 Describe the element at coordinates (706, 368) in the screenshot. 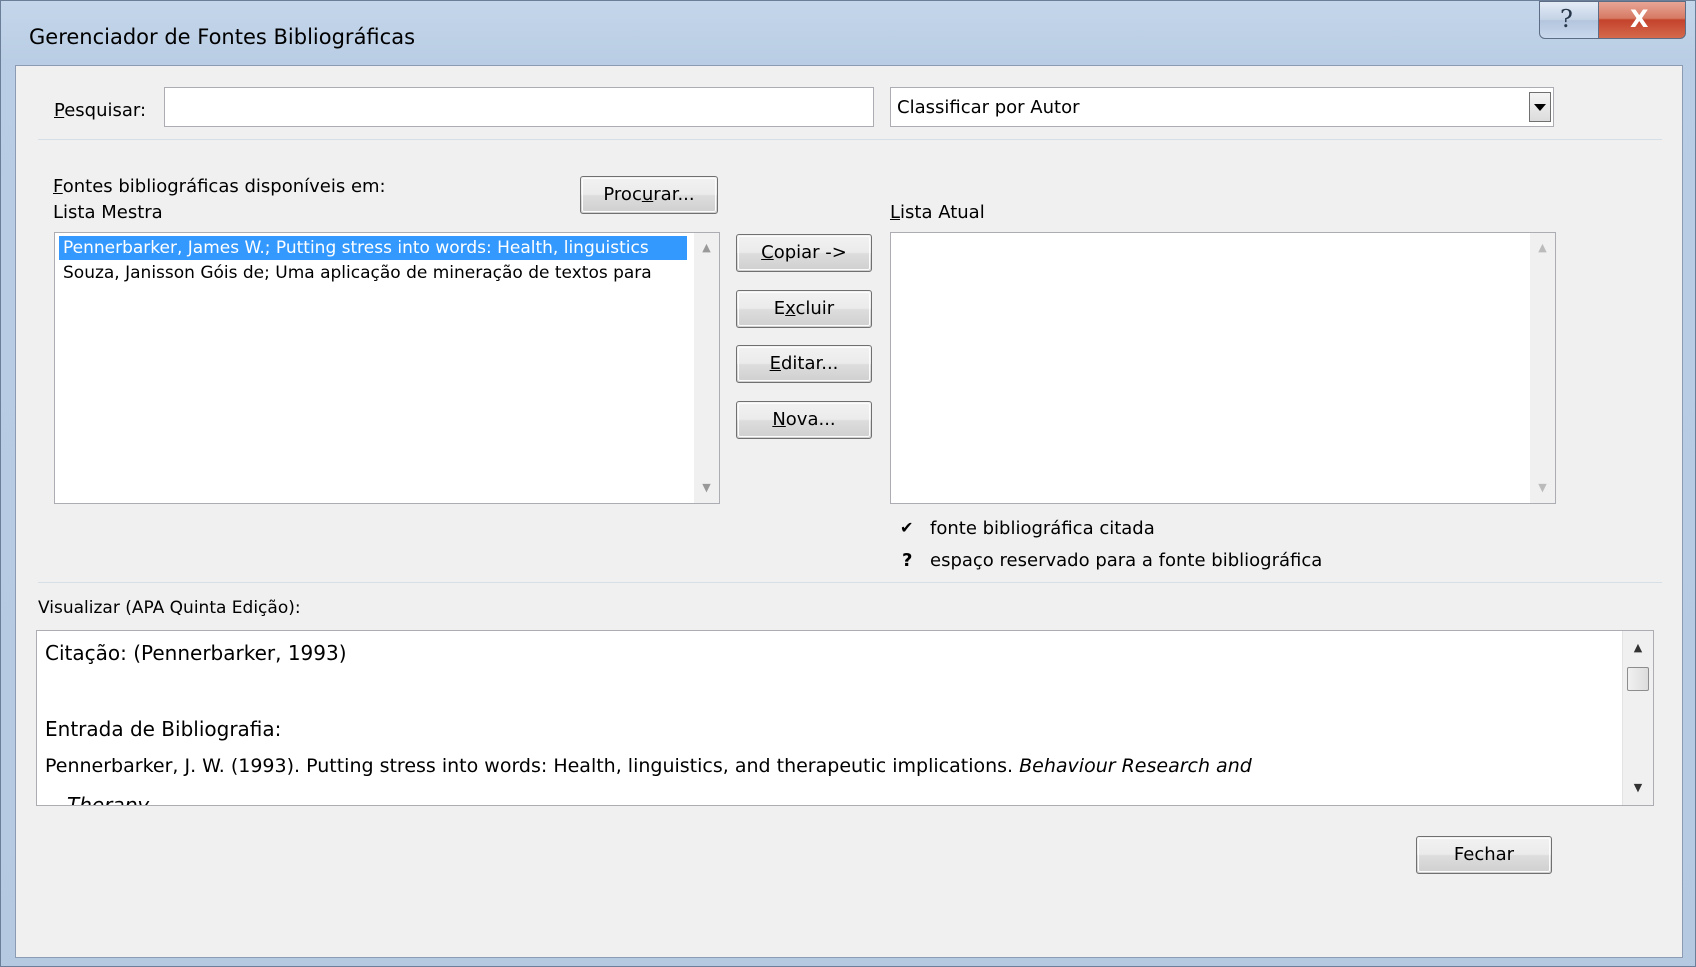

I see `master-list-scrollbar: ▲ ▼` at that location.